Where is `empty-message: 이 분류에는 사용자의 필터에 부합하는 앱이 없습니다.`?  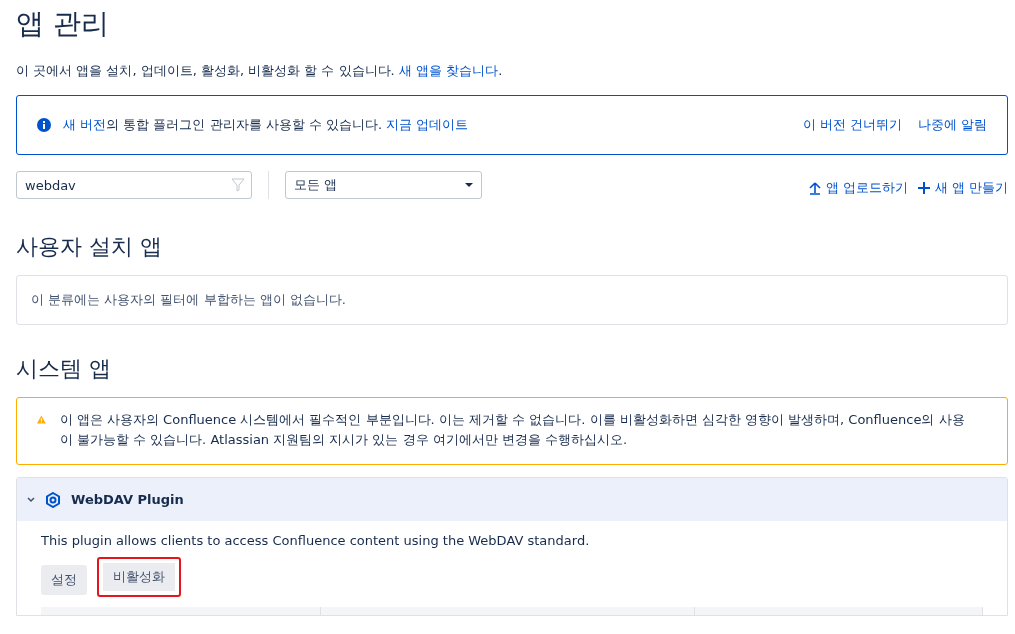
empty-message: 이 분류에는 사용자의 필터에 부합하는 앱이 없습니다. is located at coordinates (512, 300).